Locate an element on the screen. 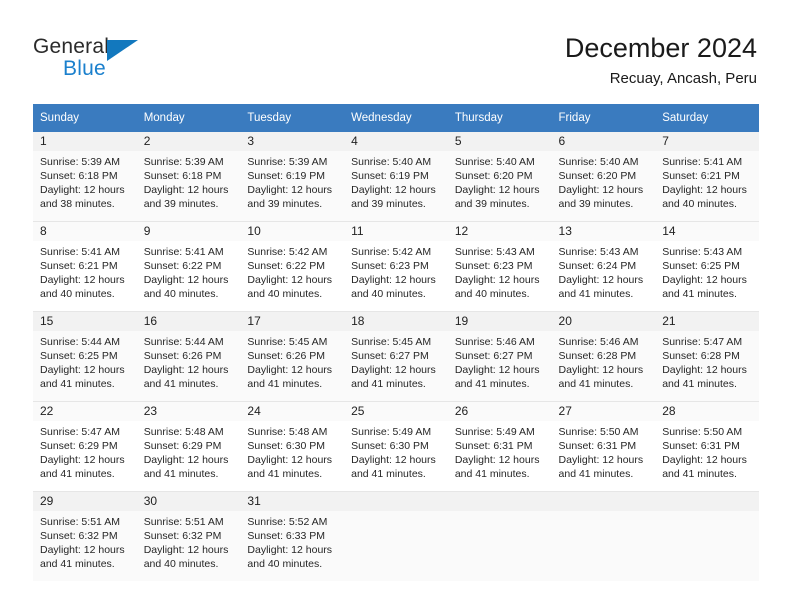  general-blue-logo: General Blue is located at coordinates (98, 60).